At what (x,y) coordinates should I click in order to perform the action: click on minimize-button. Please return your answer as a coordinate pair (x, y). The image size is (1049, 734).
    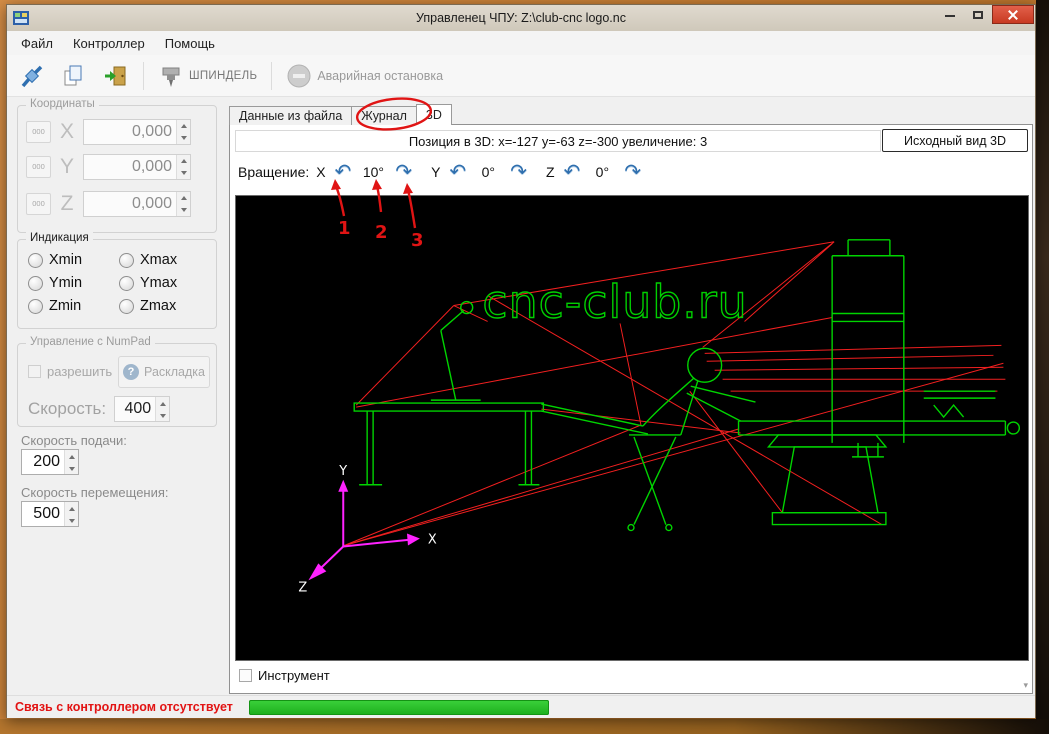
    Looking at the image, I should click on (950, 14).